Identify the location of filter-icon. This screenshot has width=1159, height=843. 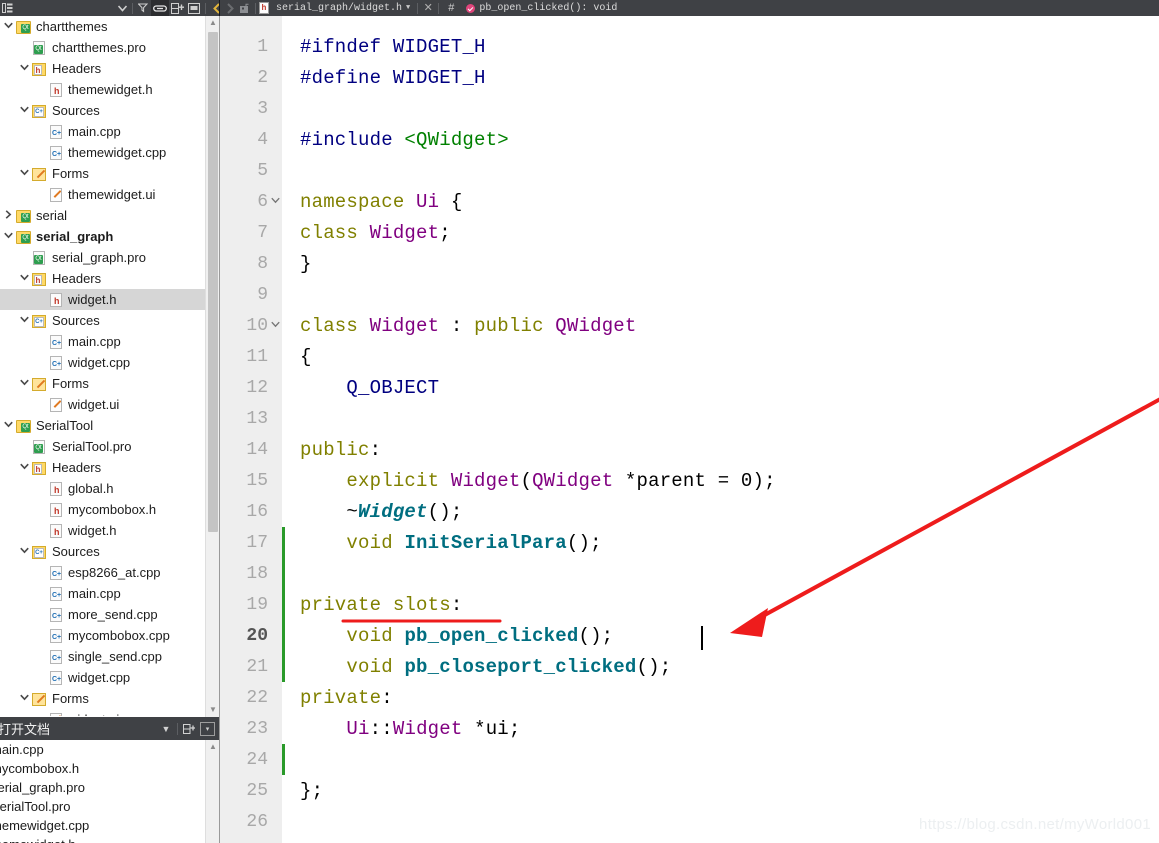
(143, 8).